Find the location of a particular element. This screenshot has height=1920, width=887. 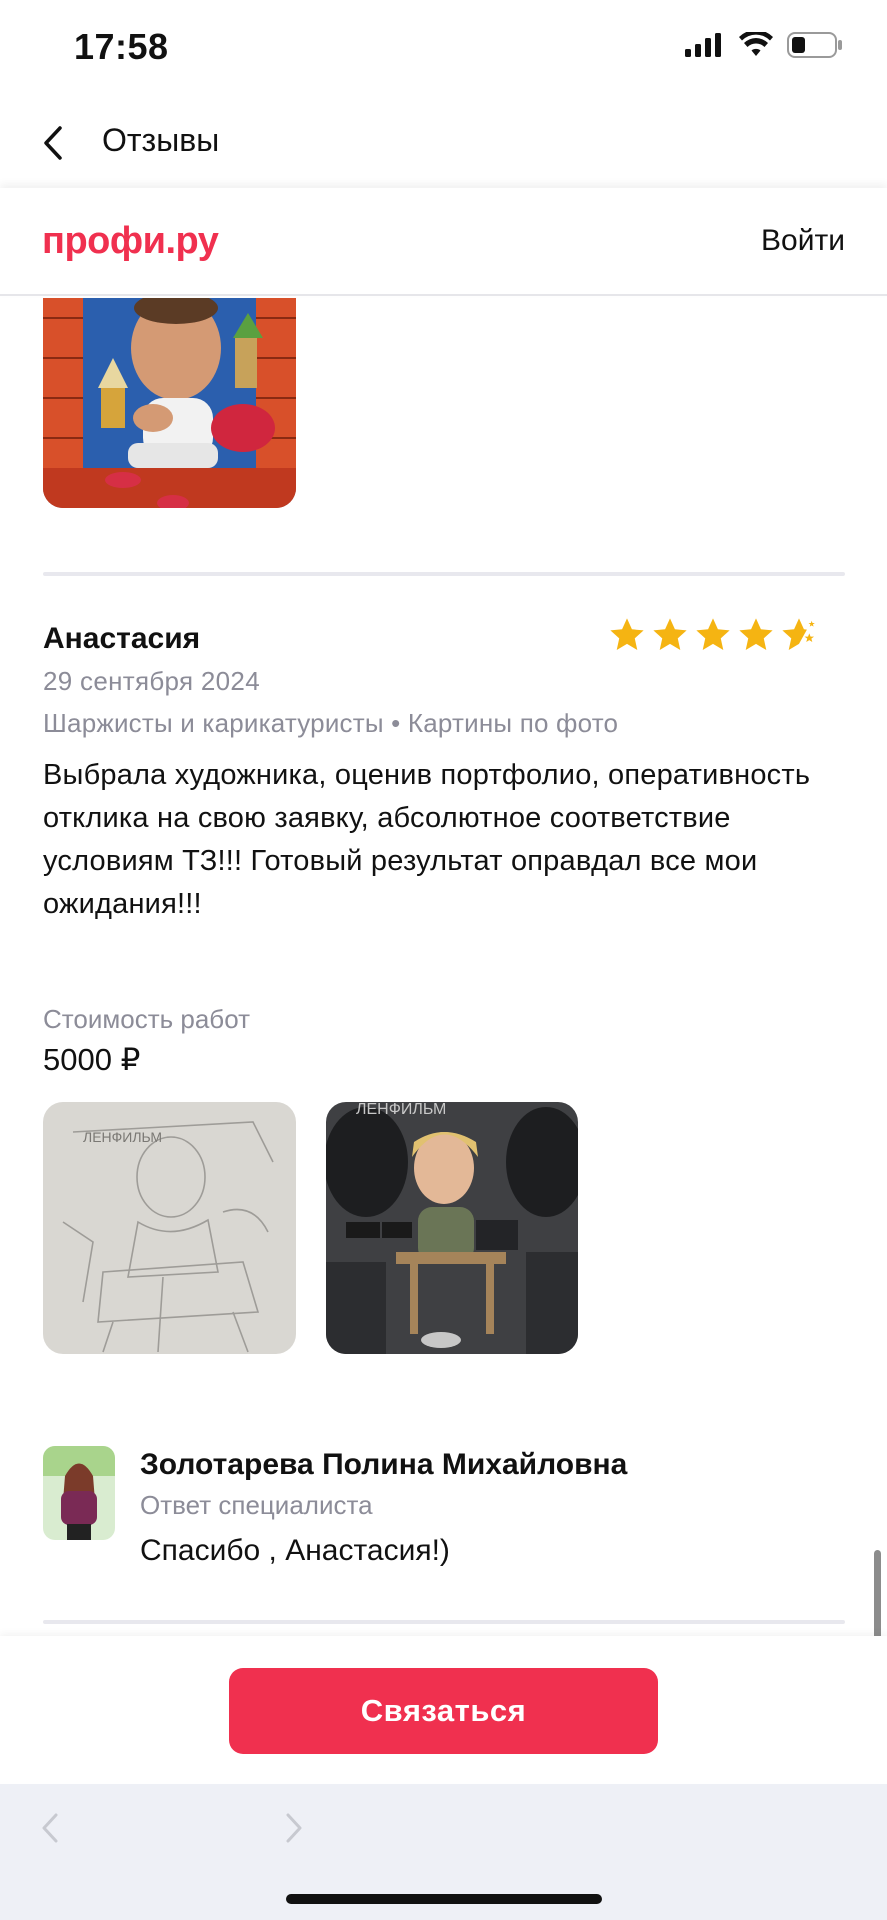

review-photo-sketch: ЛЕНФИЛЬМ is located at coordinates (169, 1228).